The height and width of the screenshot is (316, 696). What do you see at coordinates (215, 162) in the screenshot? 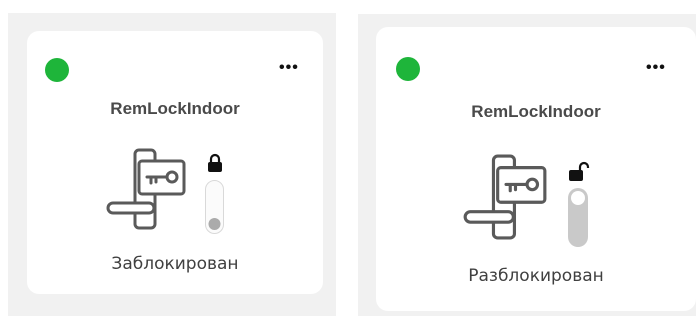
I see `padlock-closed-icon` at bounding box center [215, 162].